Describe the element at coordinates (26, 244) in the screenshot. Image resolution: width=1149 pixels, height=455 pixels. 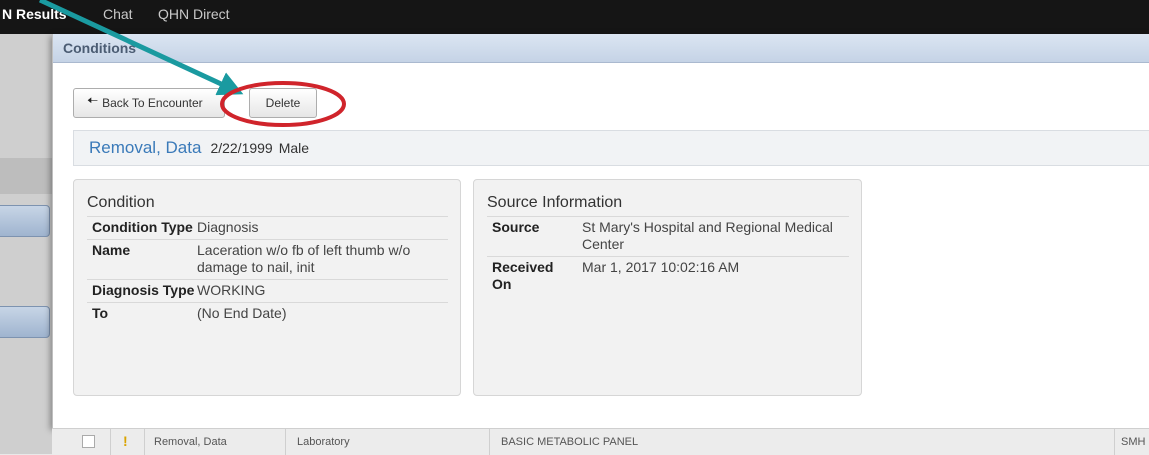
I see `left-background-panel` at that location.